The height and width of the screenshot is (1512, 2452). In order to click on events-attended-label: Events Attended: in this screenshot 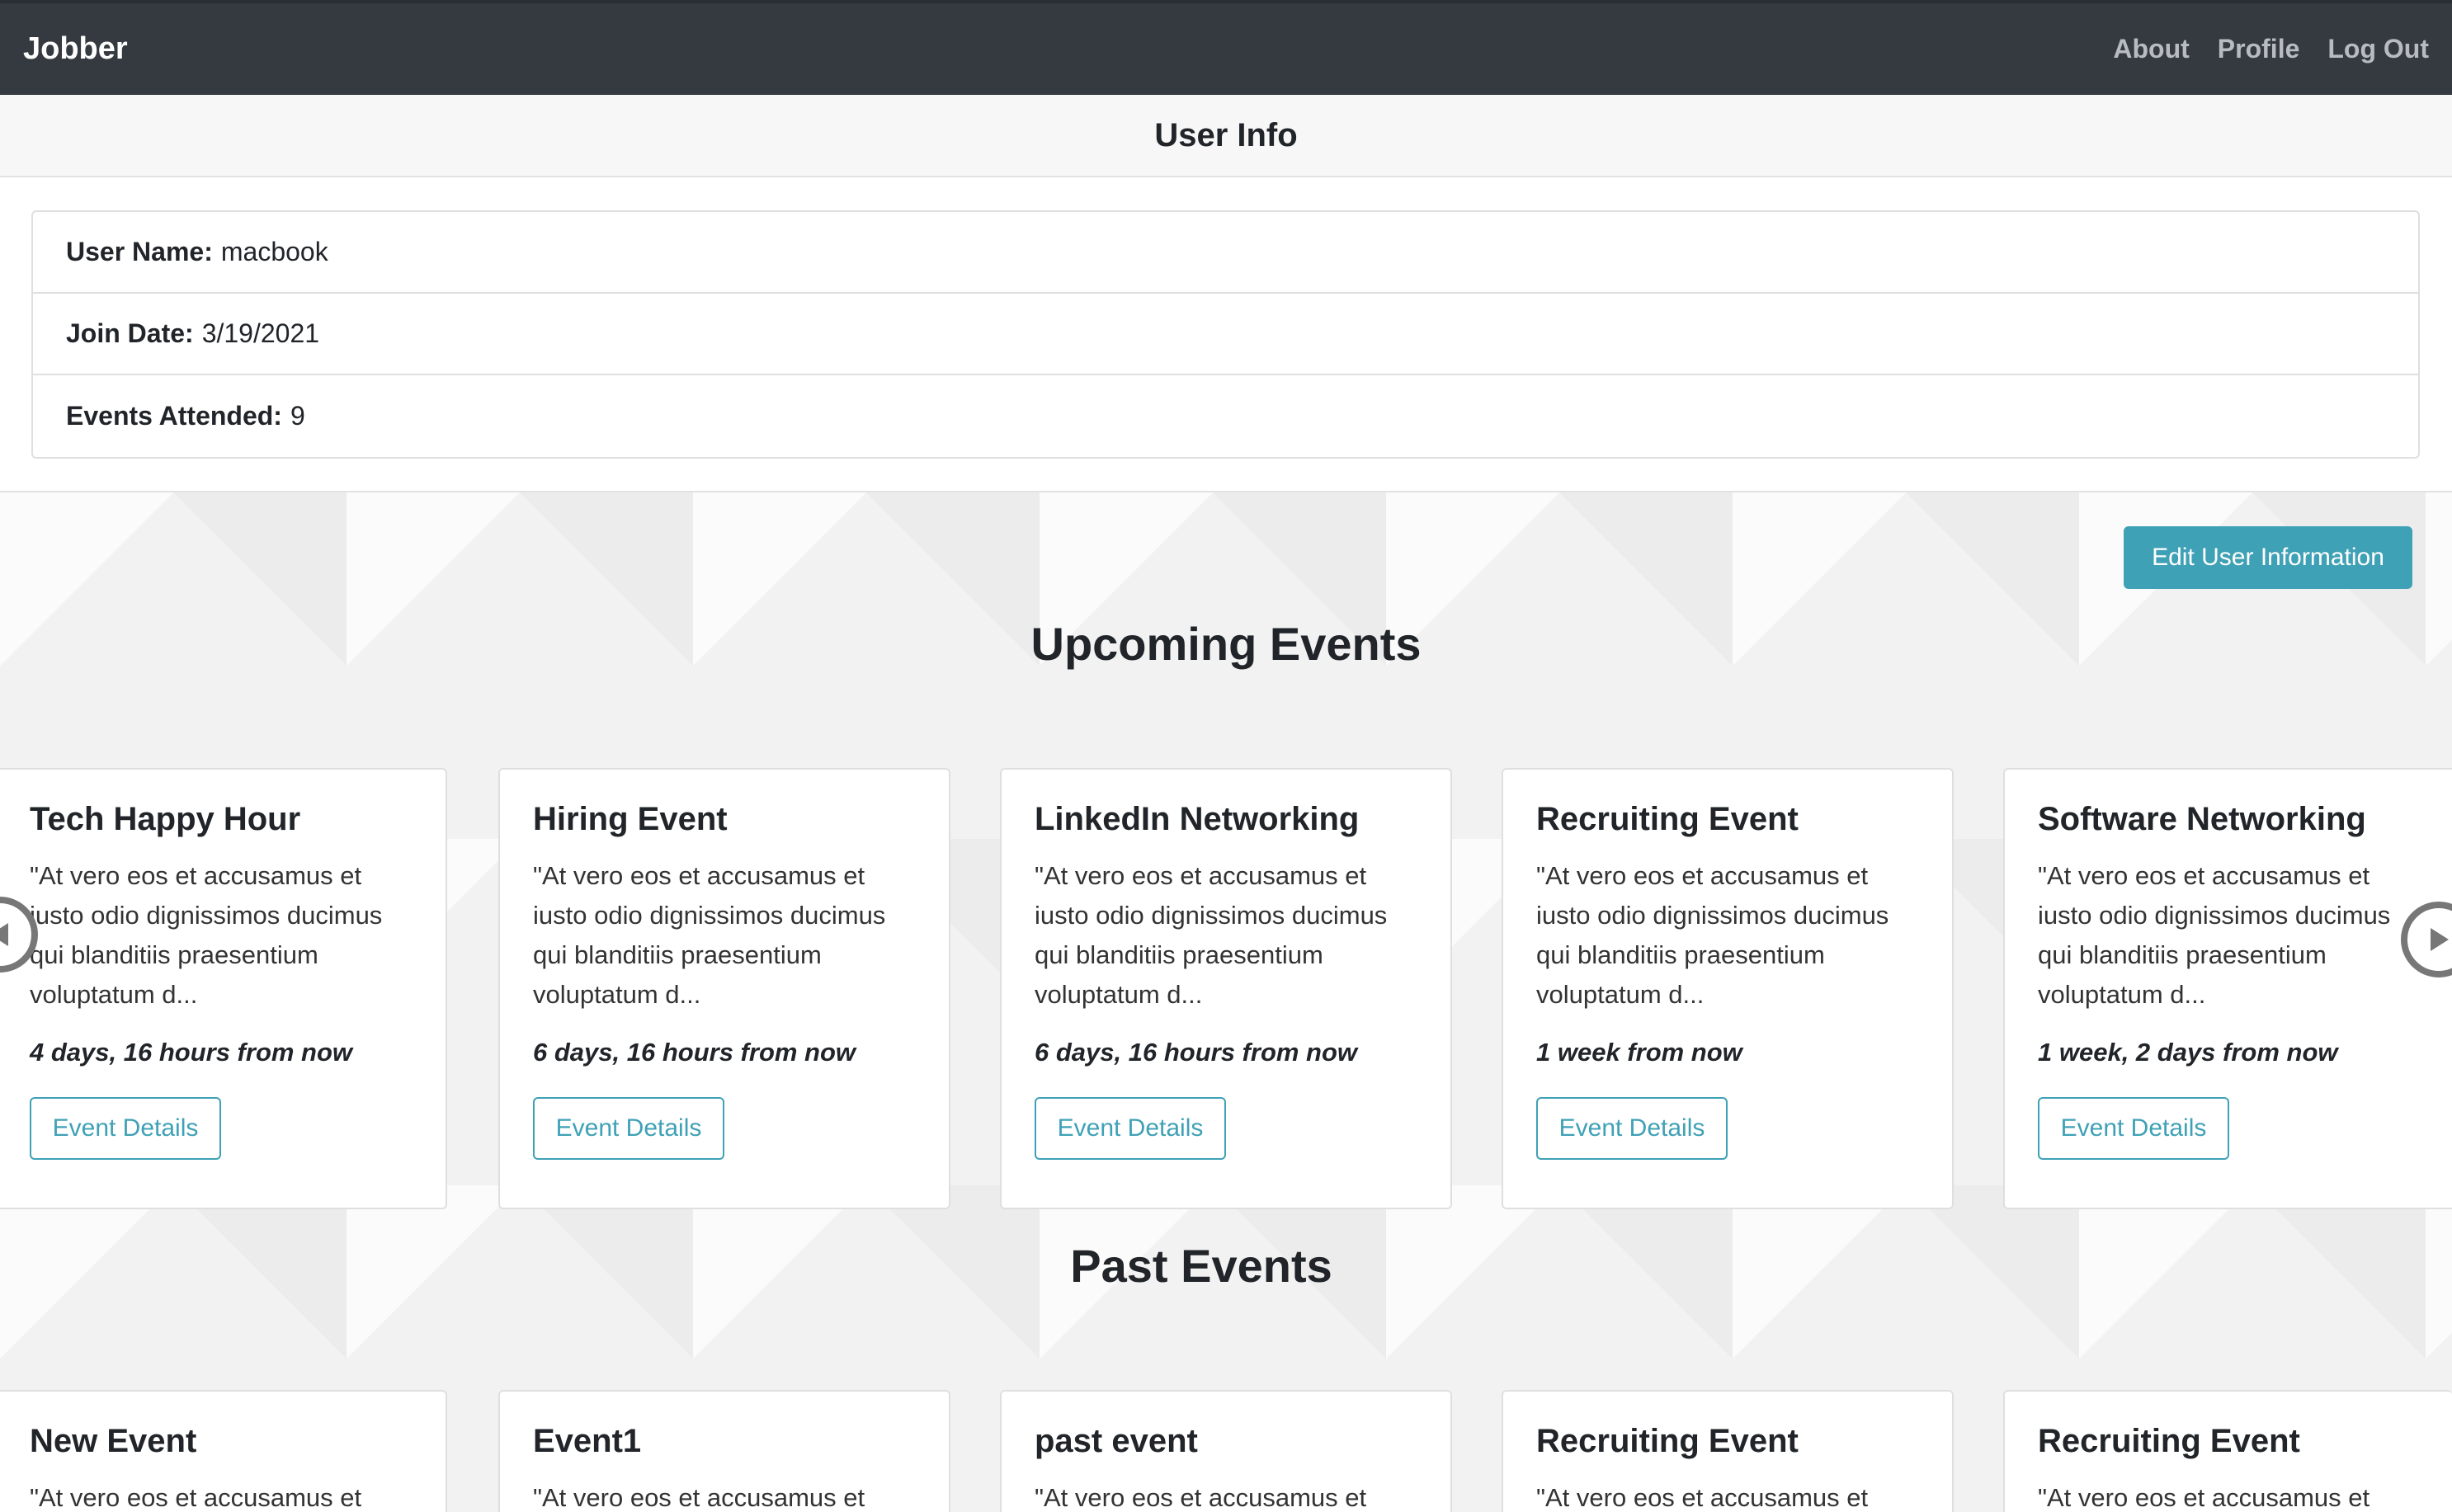, I will do `click(174, 416)`.